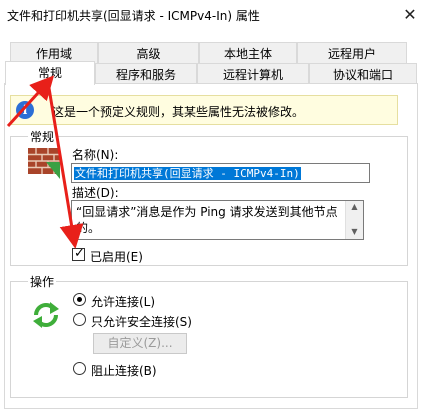 The height and width of the screenshot is (416, 424). I want to click on tab-advanced: 高级, so click(148, 53).